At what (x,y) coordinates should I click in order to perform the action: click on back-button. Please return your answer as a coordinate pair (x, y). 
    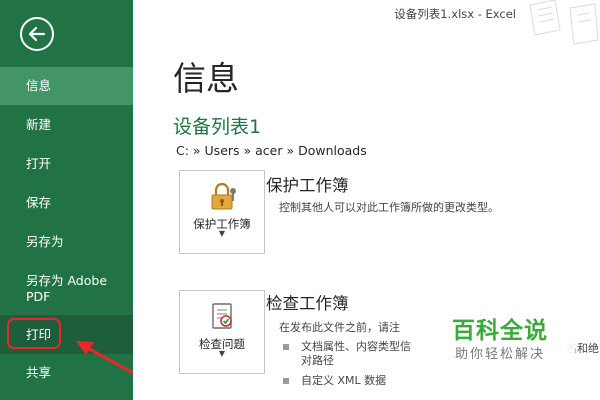
    Looking at the image, I should click on (37, 34).